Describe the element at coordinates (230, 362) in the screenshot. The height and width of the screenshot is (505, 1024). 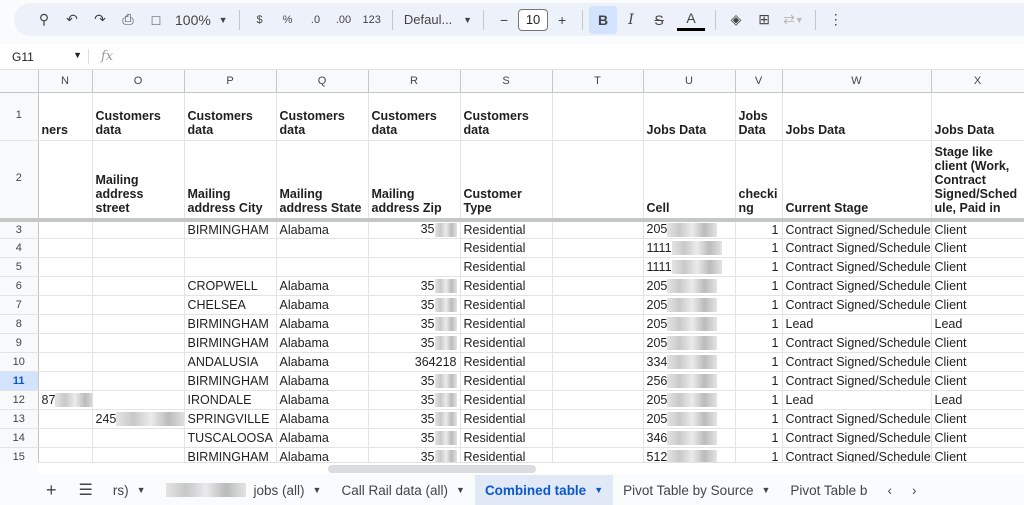
I see `cell-p: ANDALUSIA` at that location.